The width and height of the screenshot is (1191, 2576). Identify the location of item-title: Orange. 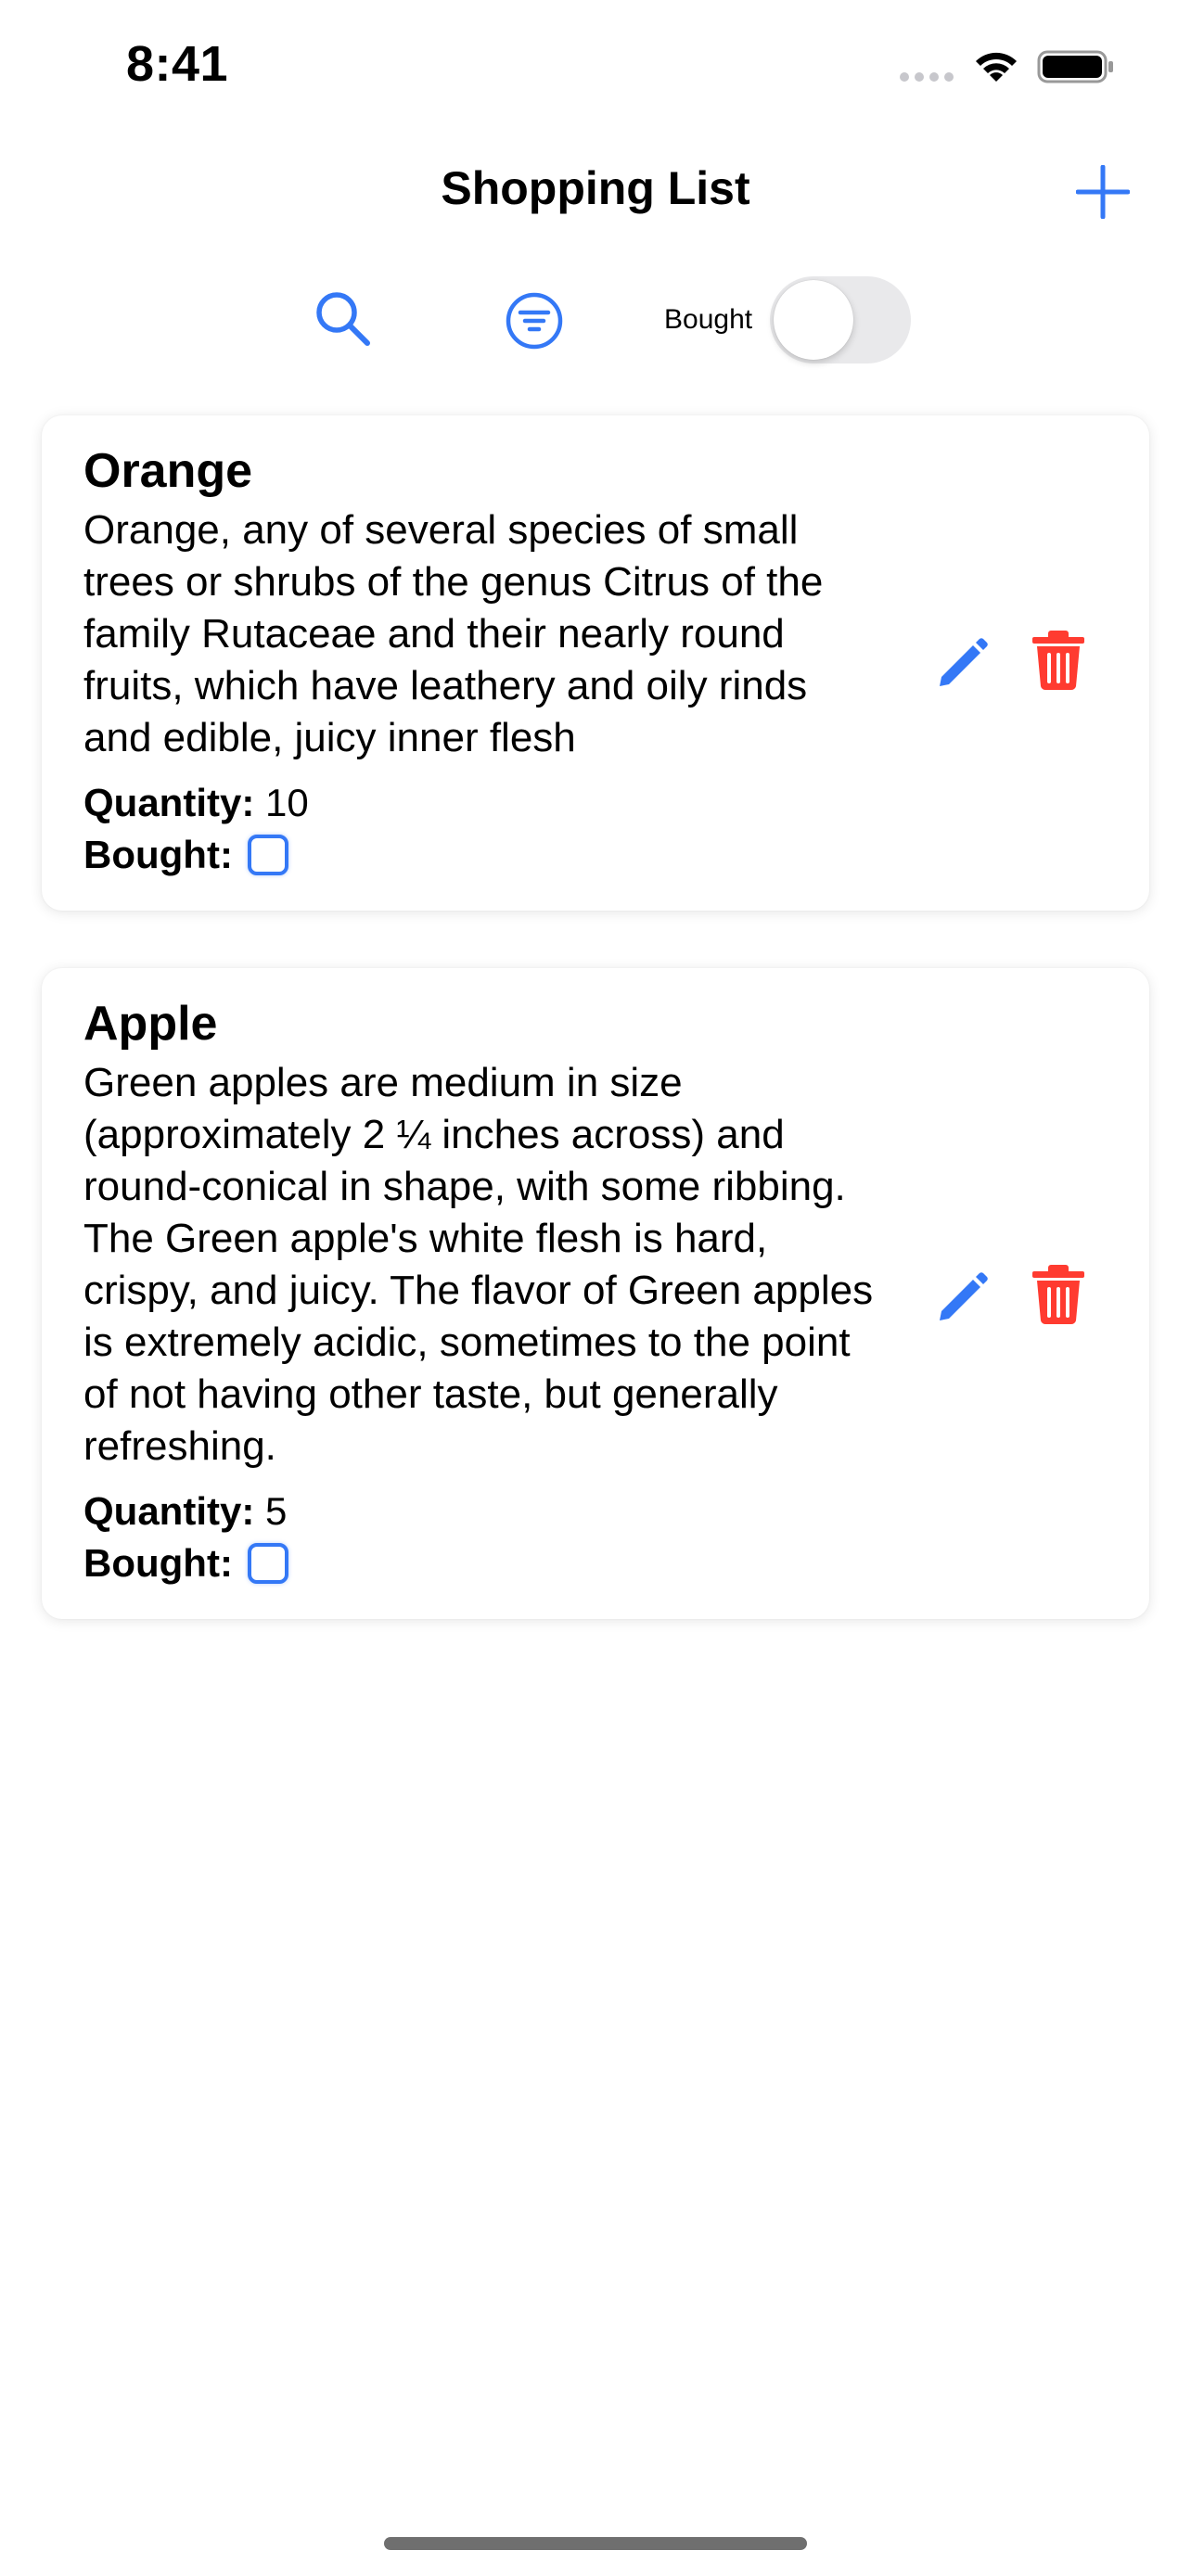
(168, 471).